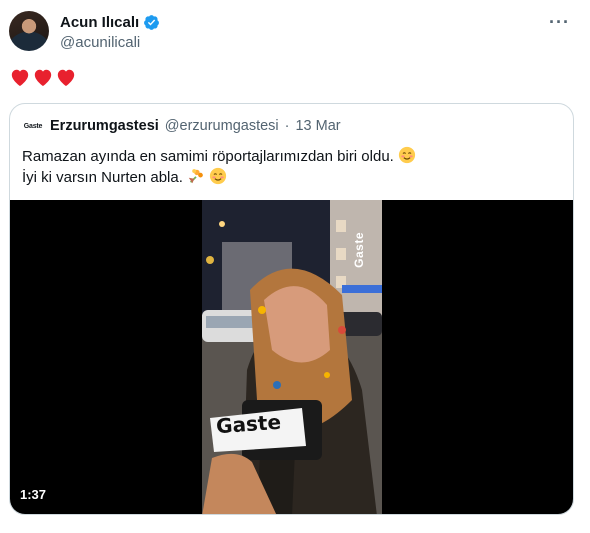 The width and height of the screenshot is (590, 533). I want to click on quoted-tweet-date: 13 Mar, so click(317, 126).